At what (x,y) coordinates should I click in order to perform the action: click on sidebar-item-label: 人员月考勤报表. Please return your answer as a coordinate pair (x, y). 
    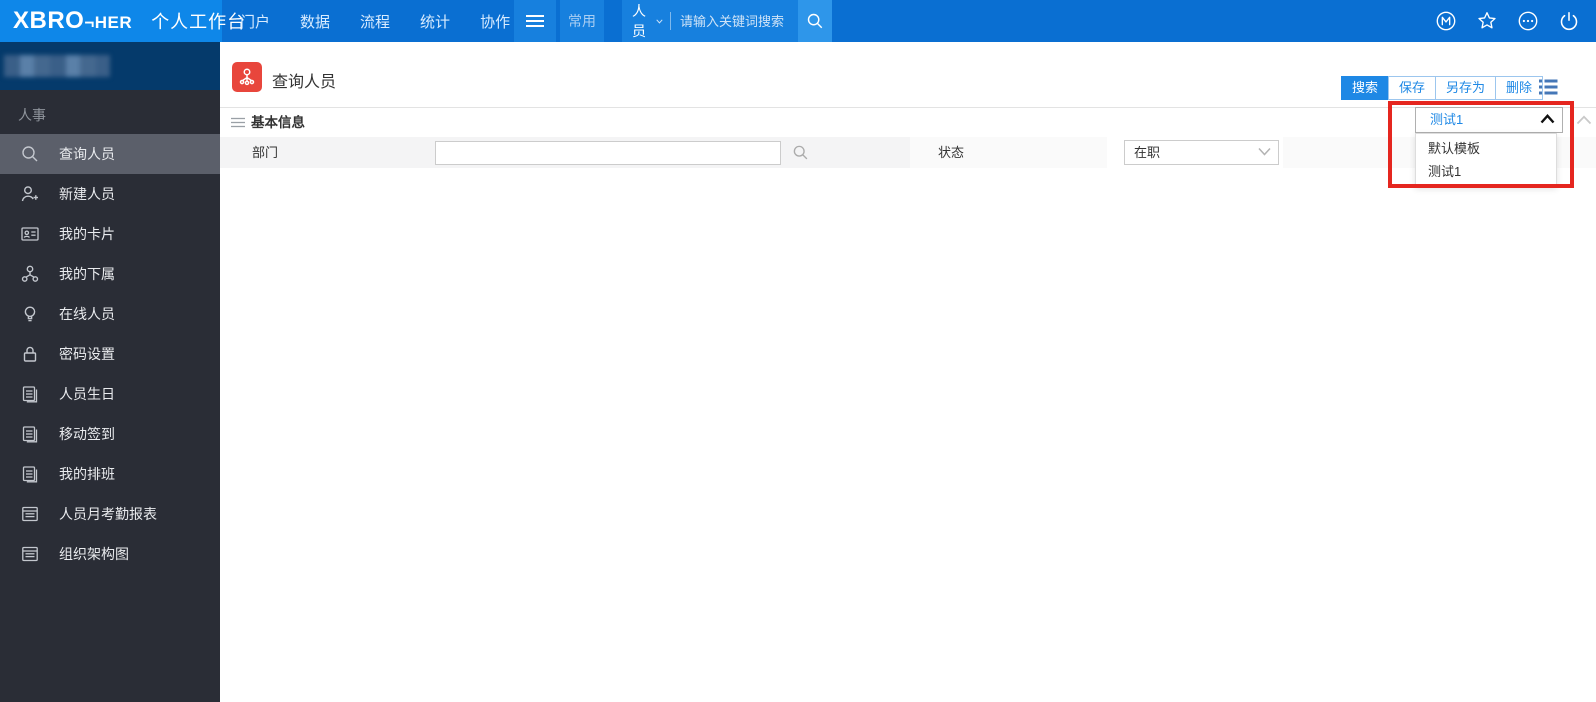
    Looking at the image, I should click on (108, 514).